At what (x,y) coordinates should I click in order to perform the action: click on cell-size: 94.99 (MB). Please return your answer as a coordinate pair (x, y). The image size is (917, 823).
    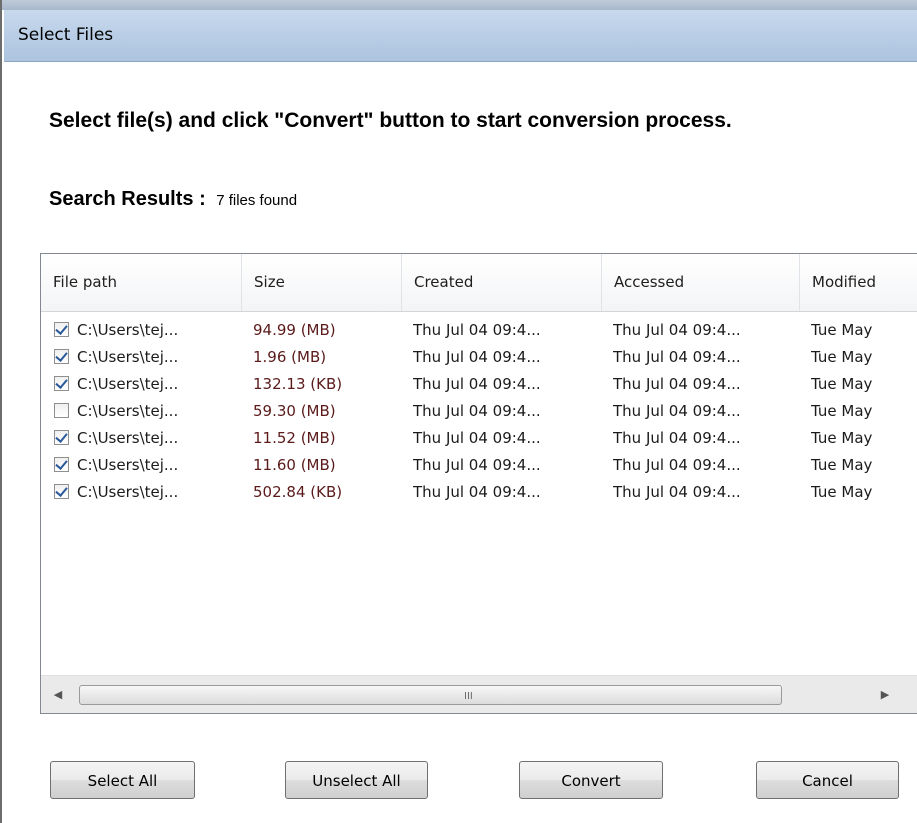
    Looking at the image, I should click on (294, 330).